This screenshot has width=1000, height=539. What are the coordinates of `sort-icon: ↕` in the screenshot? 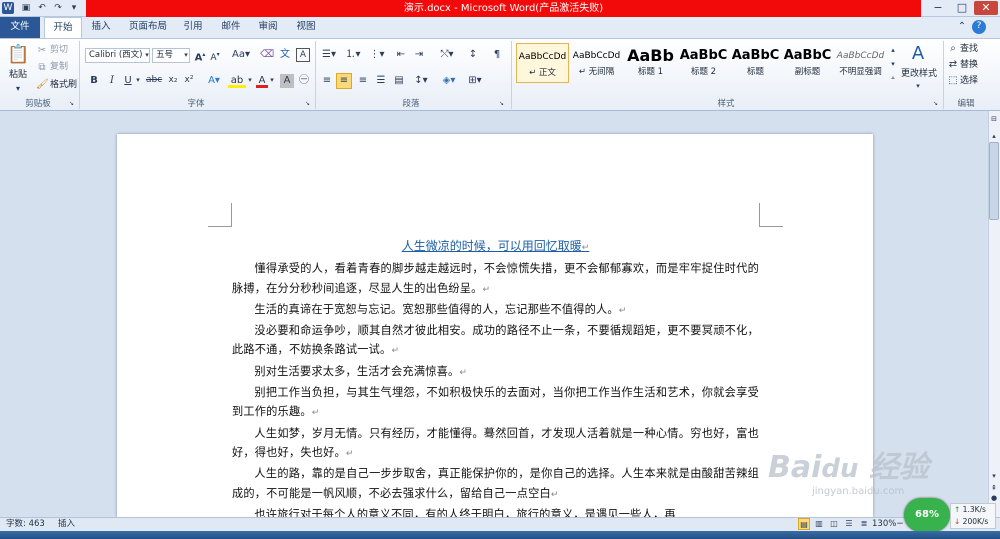 It's located at (473, 55).